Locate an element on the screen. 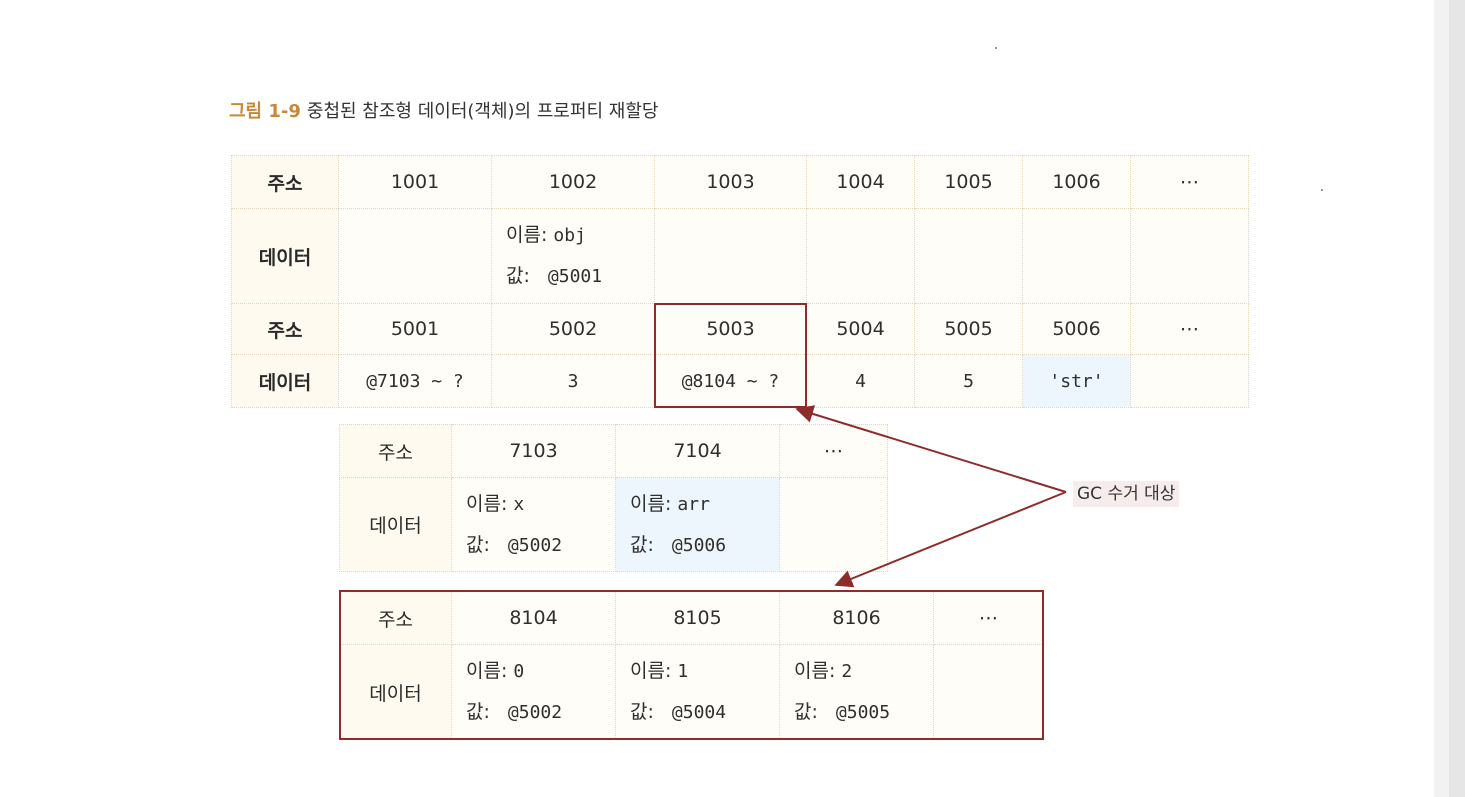 This screenshot has width=1465, height=797. gc-arrows is located at coordinates (931, 496).